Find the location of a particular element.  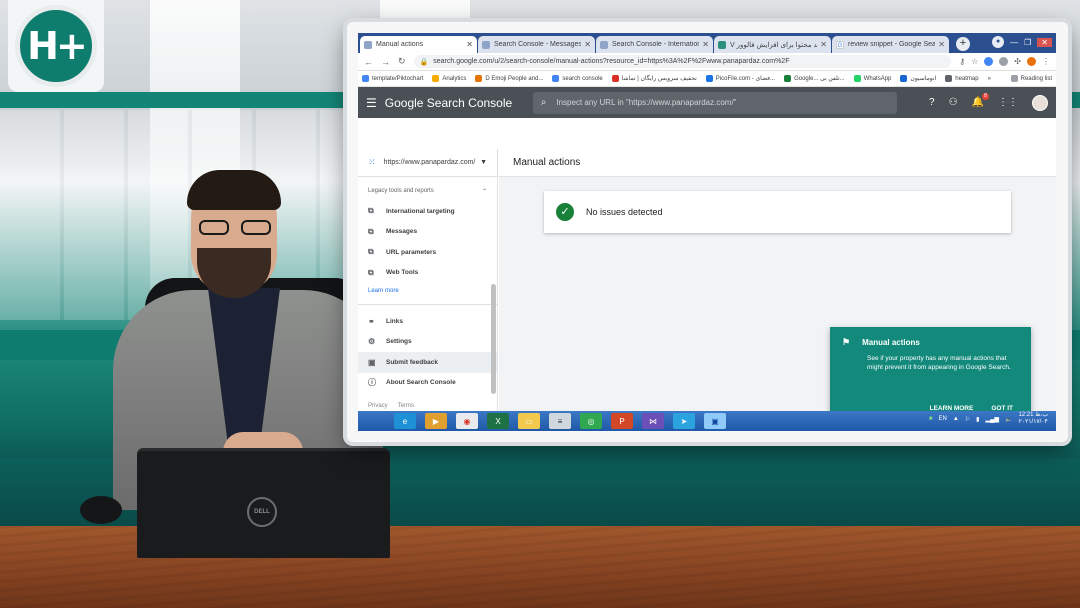

tab-international: Search Console - Internationa ✕ is located at coordinates (654, 44).